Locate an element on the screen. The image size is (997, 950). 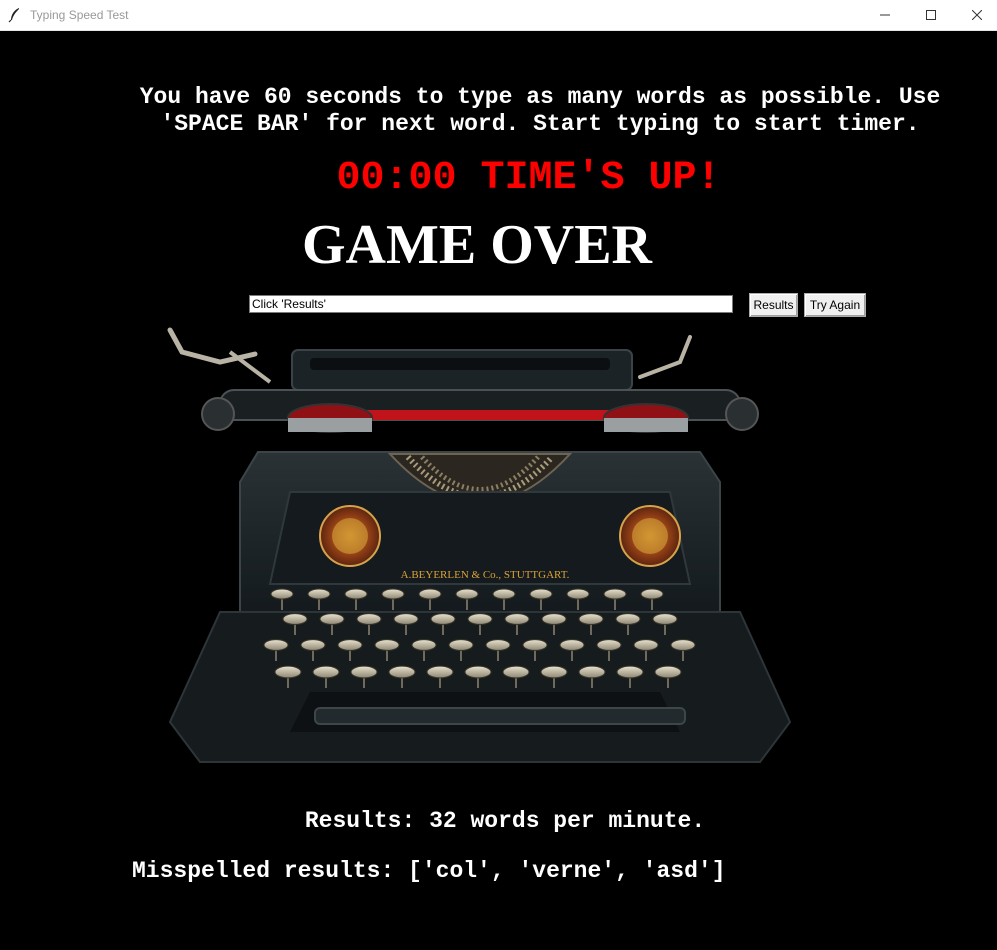
maximize-button is located at coordinates (931, 15).